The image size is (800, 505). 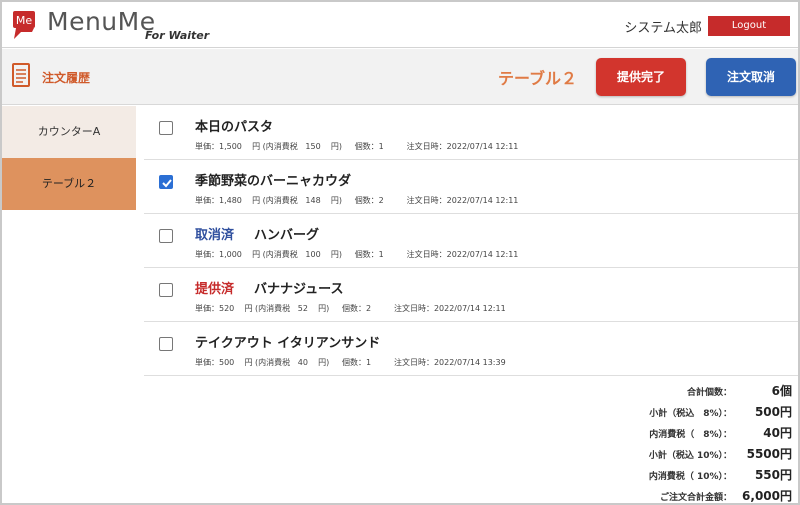 What do you see at coordinates (767, 496) in the screenshot?
I see `total-value: 6,000円` at bounding box center [767, 496].